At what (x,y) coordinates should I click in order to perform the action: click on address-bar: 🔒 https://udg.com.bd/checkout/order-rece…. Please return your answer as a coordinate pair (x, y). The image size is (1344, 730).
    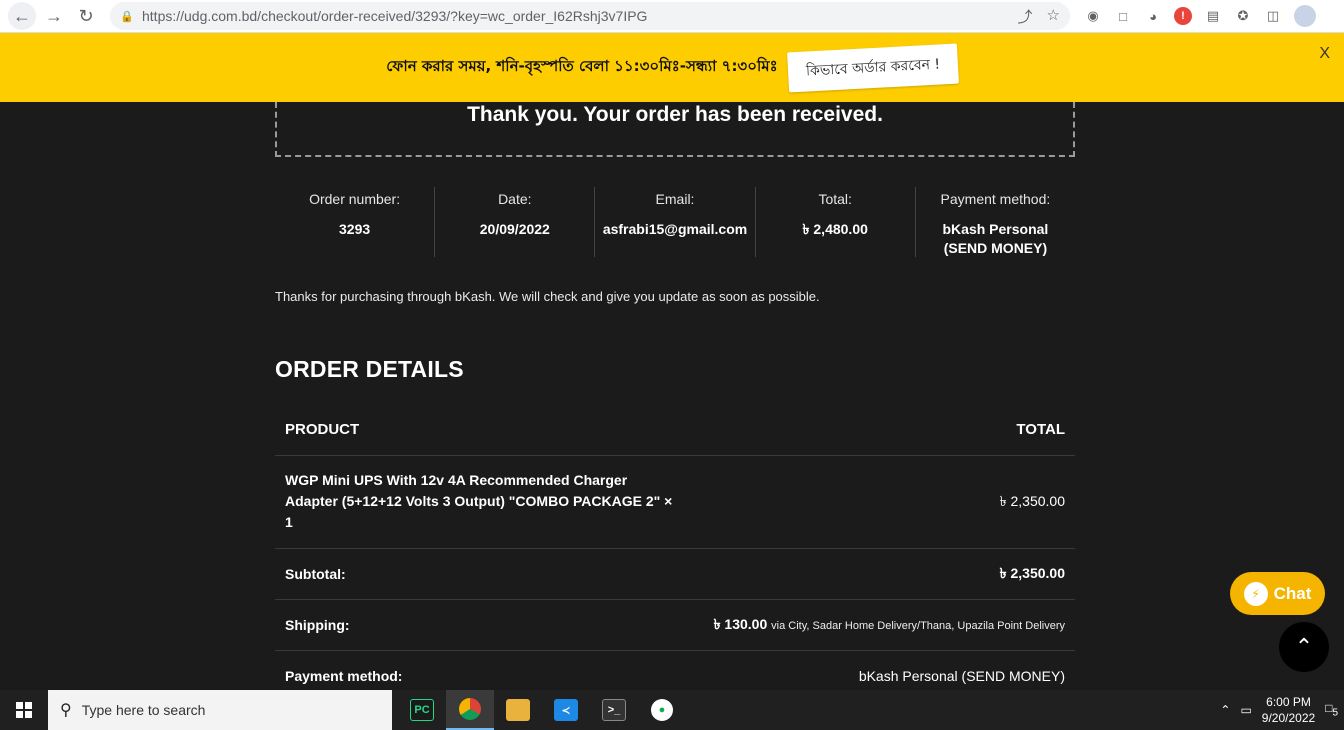
    Looking at the image, I should click on (590, 16).